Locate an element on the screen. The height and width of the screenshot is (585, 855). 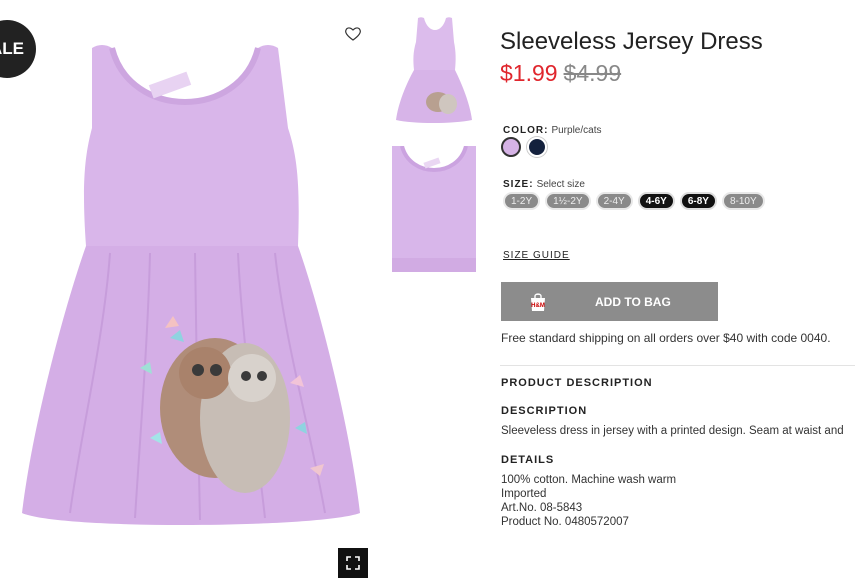
add-to-bag-label: ADD TO BAG is located at coordinates (633, 301).